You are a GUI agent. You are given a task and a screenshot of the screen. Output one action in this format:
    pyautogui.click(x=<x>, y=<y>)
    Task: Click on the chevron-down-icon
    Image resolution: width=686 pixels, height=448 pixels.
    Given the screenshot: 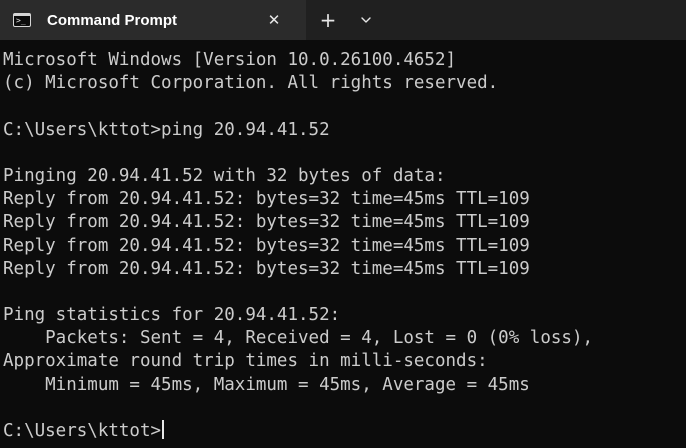 What is the action you would take?
    pyautogui.click(x=366, y=20)
    